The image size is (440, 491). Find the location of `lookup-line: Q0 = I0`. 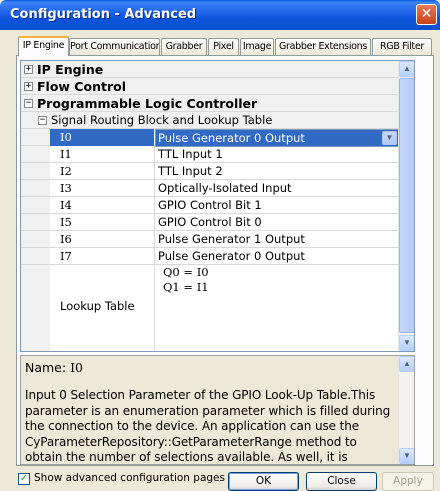

lookup-line: Q0 = I0 is located at coordinates (186, 272).